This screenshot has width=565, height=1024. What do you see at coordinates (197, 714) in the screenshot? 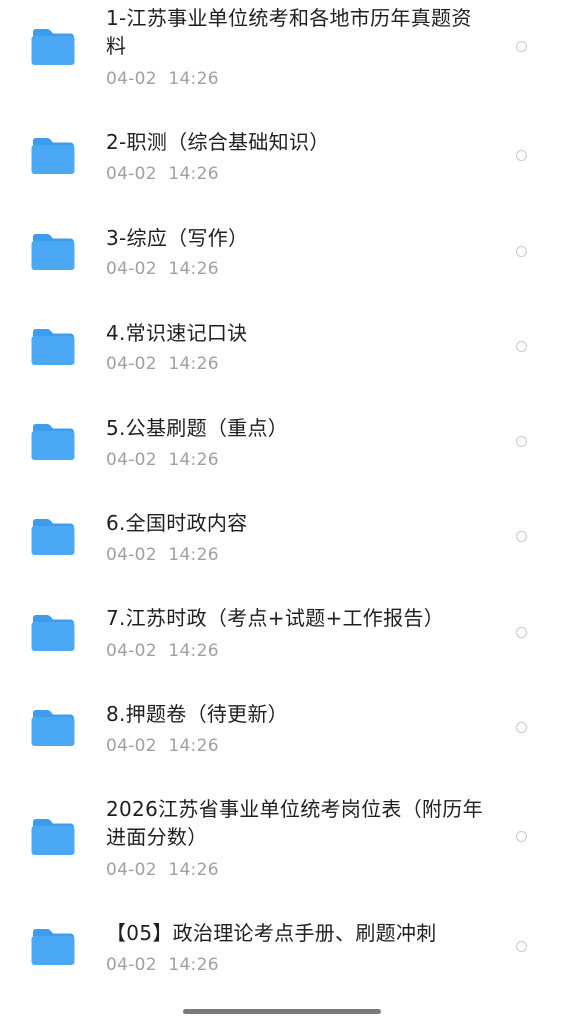
I see `folder-name: 8.押题卷（待更新）` at bounding box center [197, 714].